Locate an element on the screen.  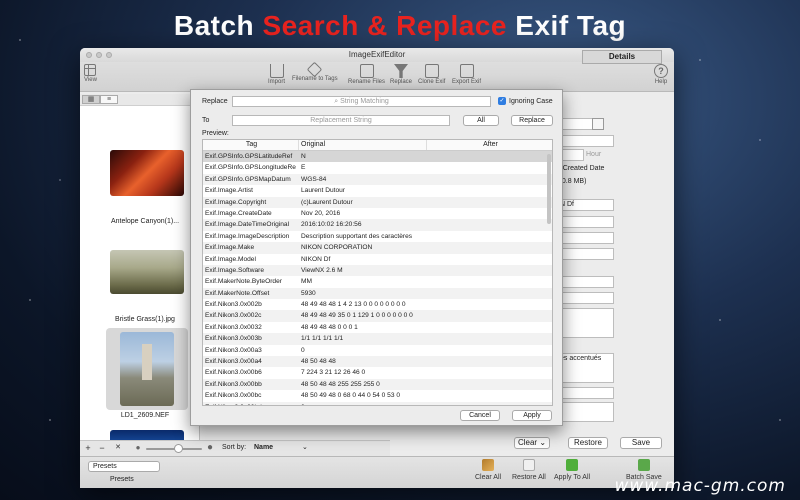
replace-toolbar-button: Replace is located at coordinates (401, 74).